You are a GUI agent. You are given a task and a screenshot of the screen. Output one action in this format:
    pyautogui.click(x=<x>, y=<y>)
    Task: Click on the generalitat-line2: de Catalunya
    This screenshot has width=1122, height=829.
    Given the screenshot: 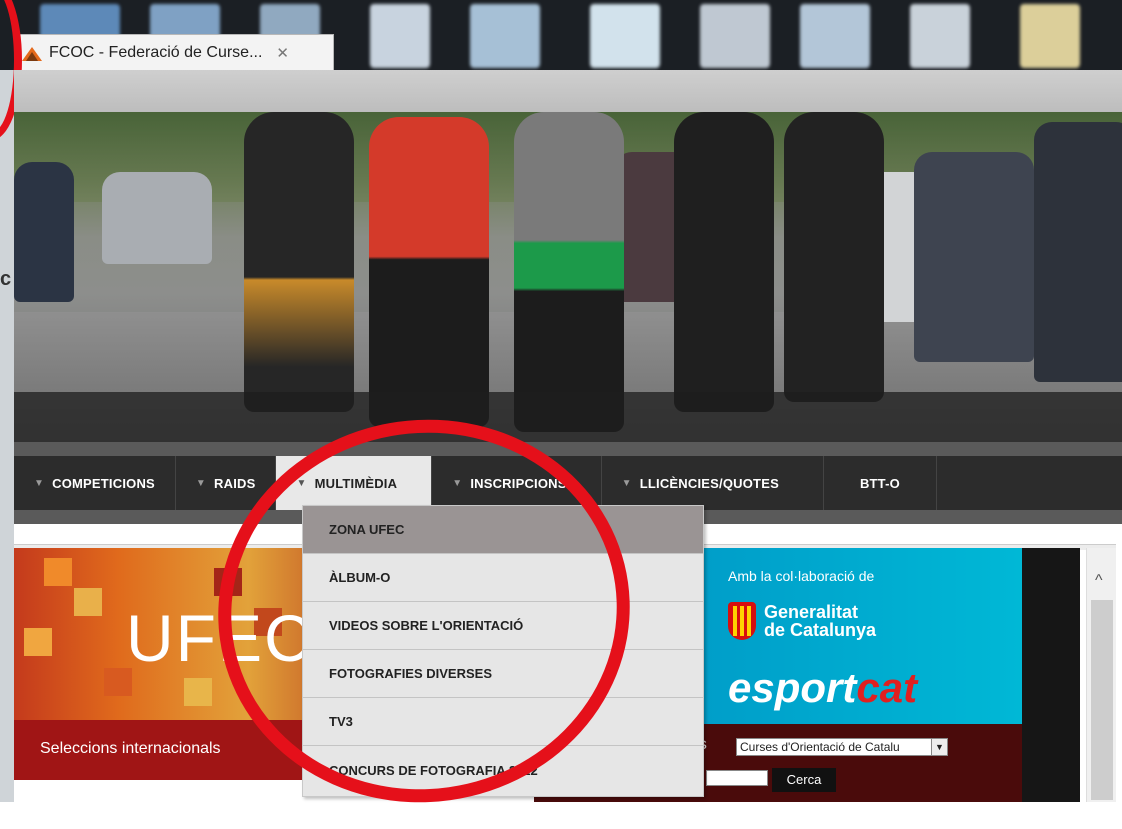 What is the action you would take?
    pyautogui.click(x=820, y=630)
    